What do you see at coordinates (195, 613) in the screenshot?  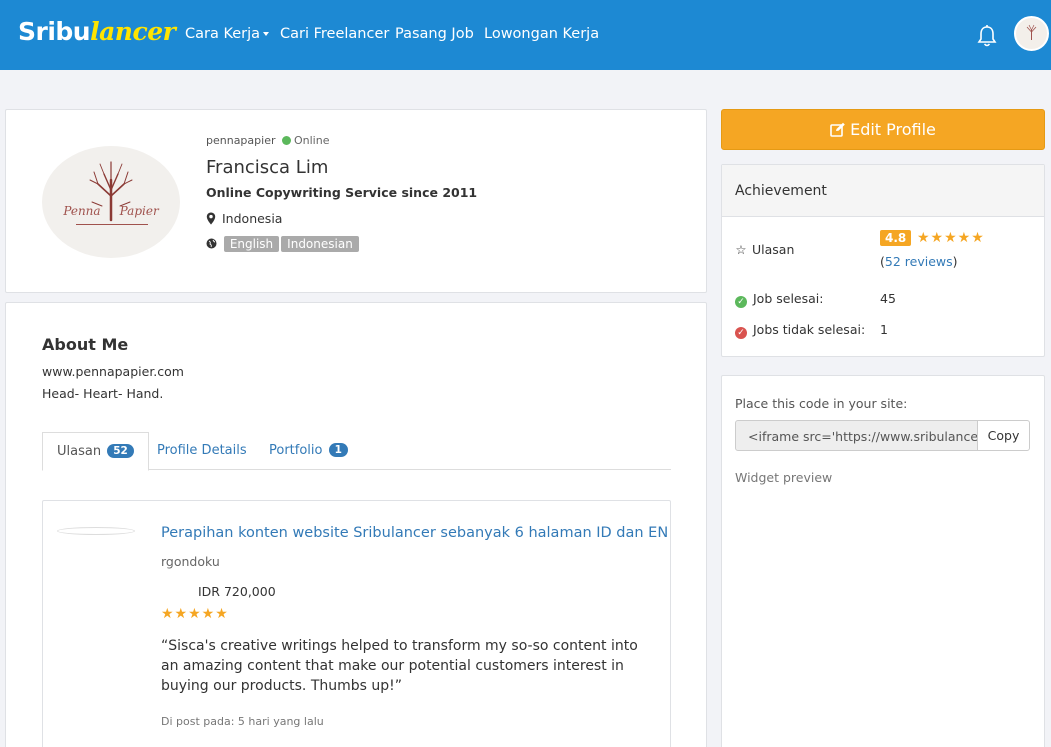 I see `review-stars: ★★★★★` at bounding box center [195, 613].